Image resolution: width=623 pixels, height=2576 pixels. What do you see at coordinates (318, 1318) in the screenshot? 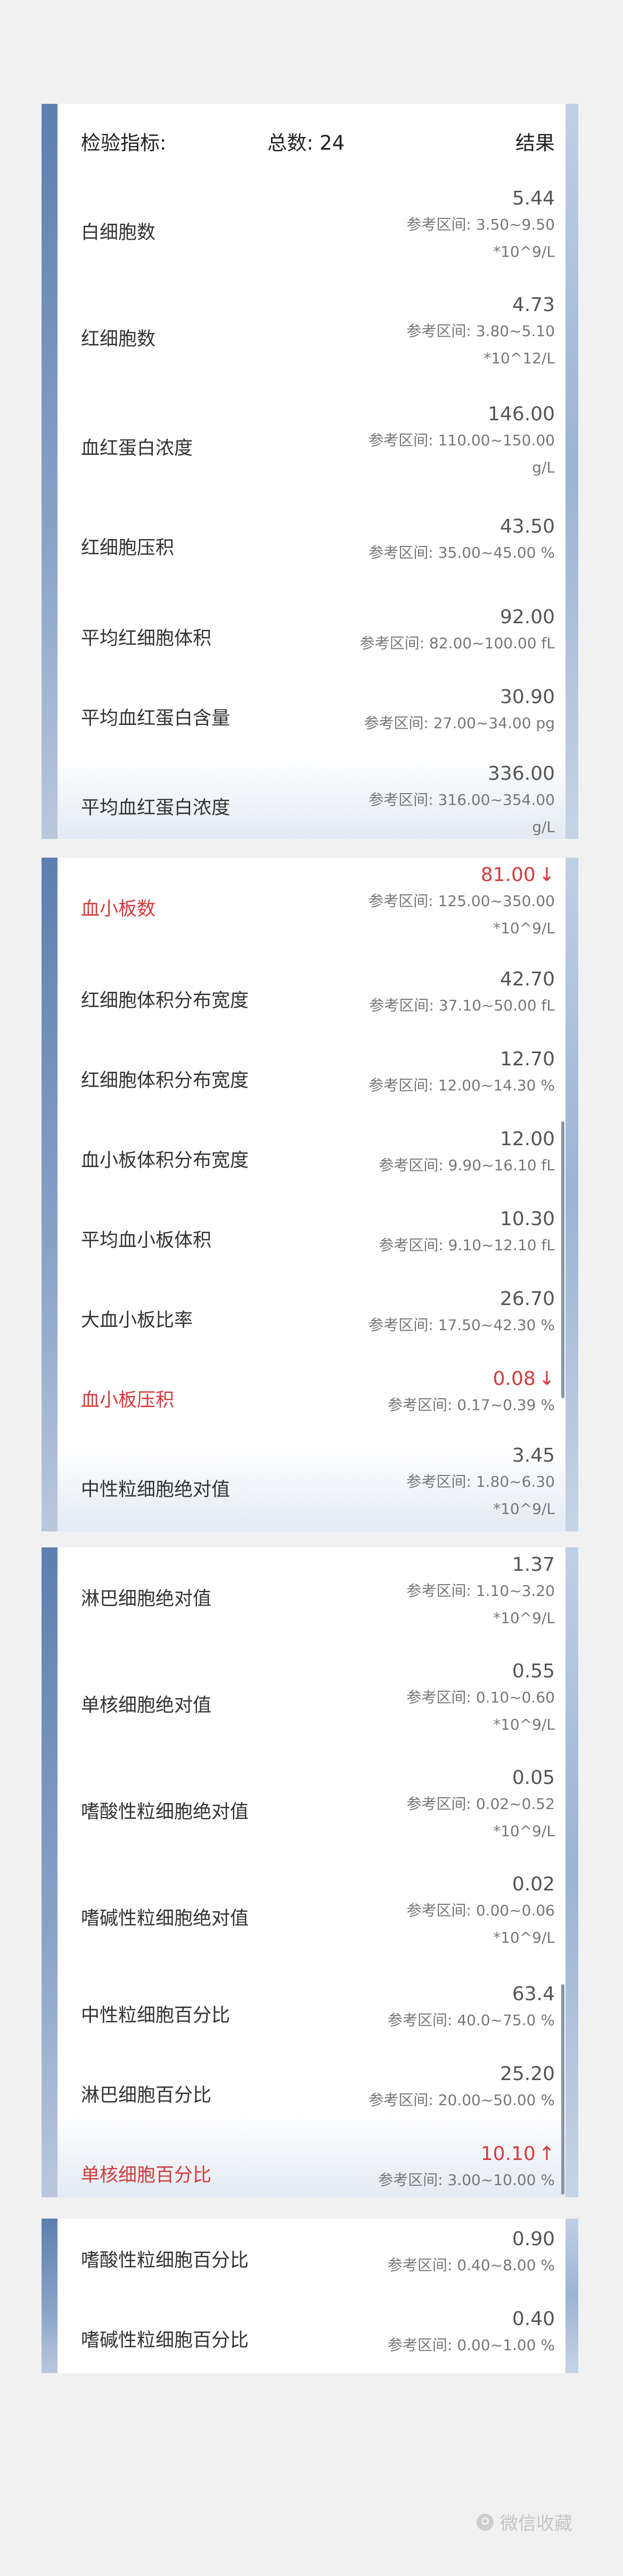
I see `table-row: 26.70 参考区间: 17.50~42.30 % 大血小板比率` at bounding box center [318, 1318].